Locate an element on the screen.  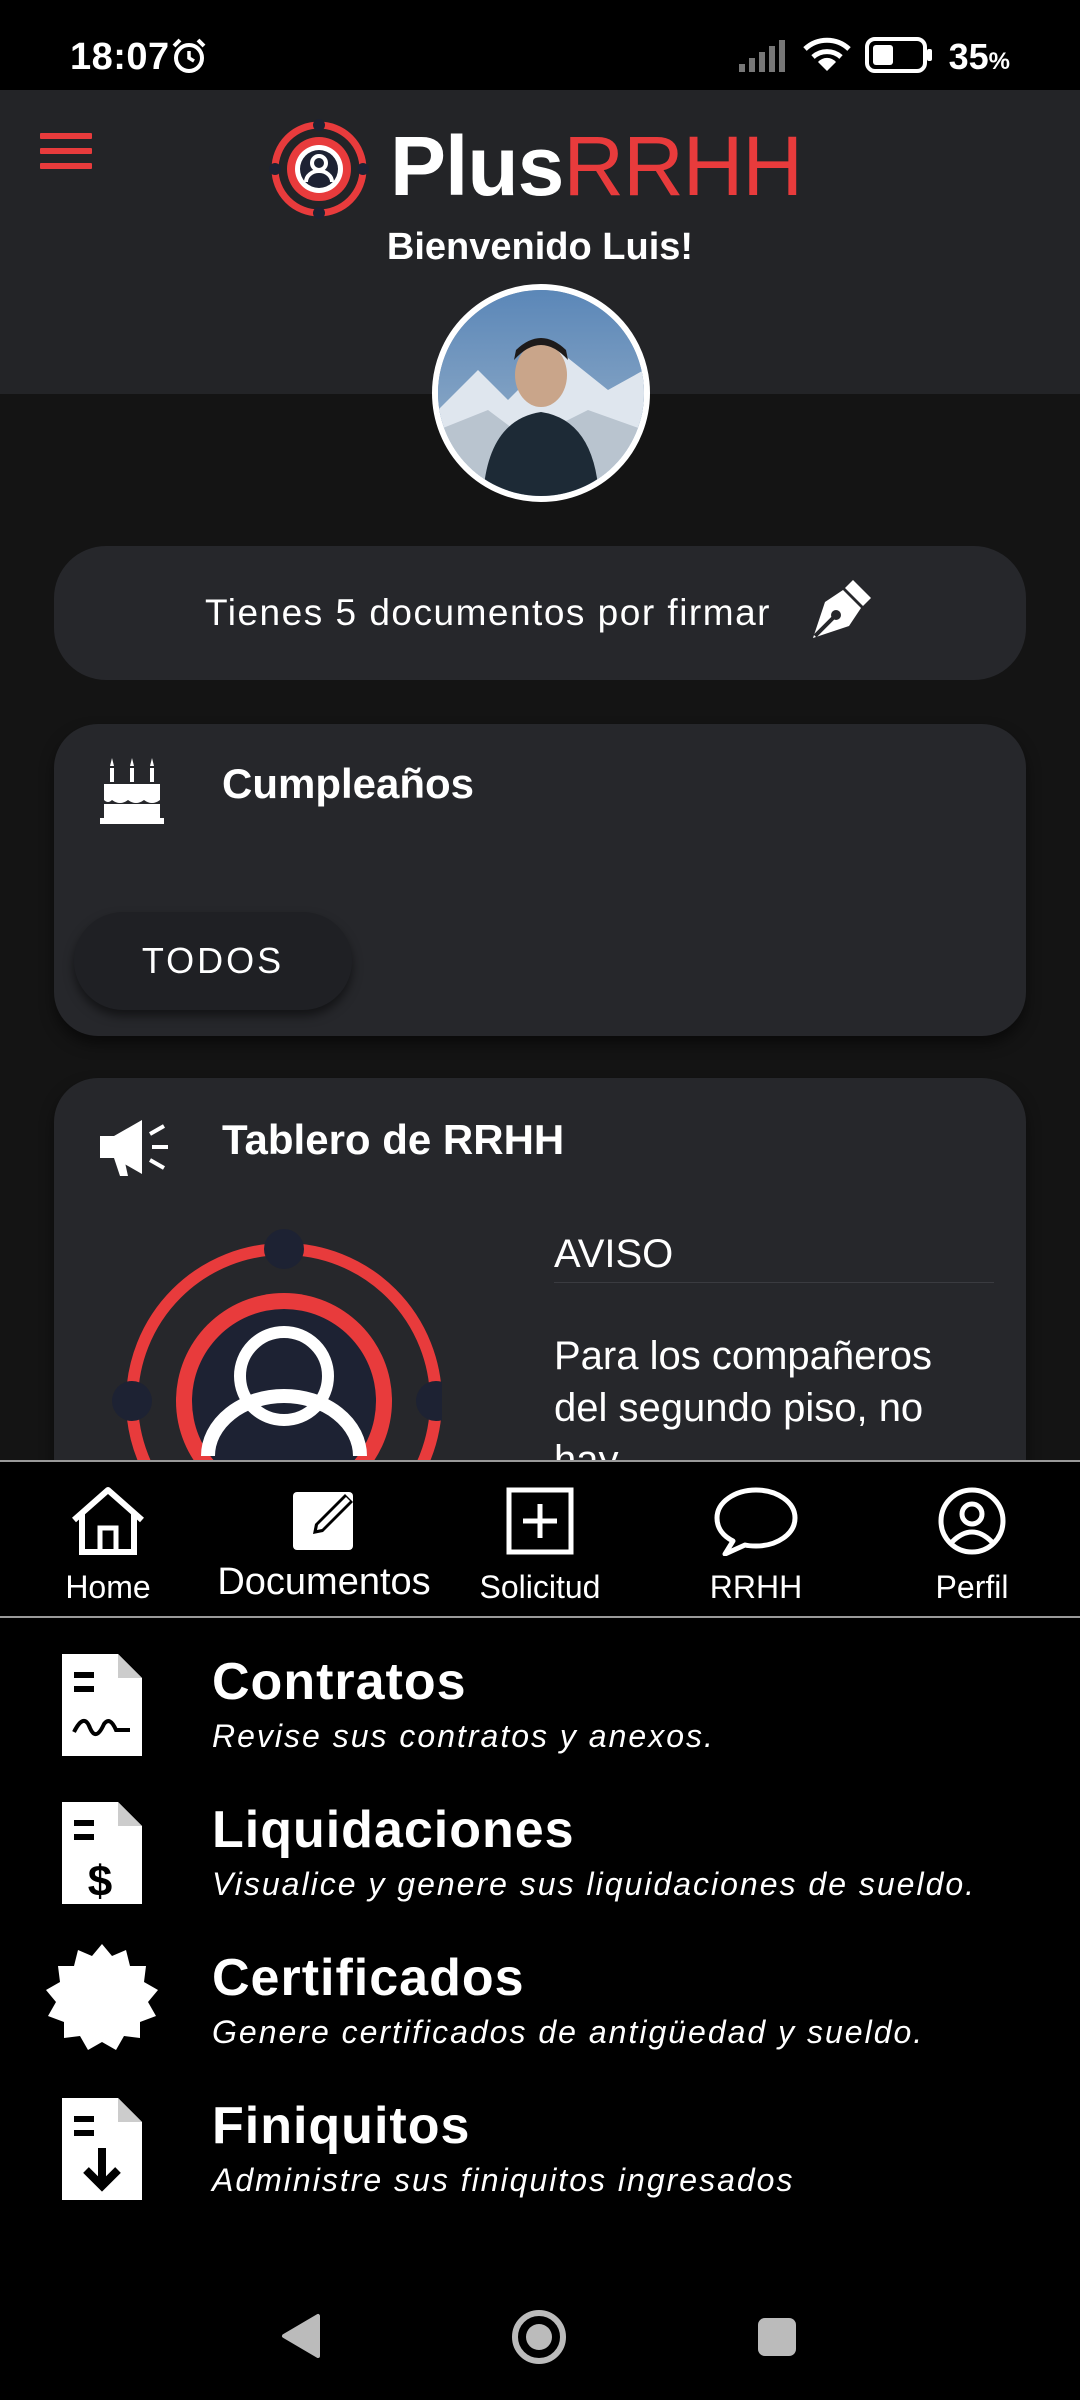
notice-divider is located at coordinates (774, 1282).